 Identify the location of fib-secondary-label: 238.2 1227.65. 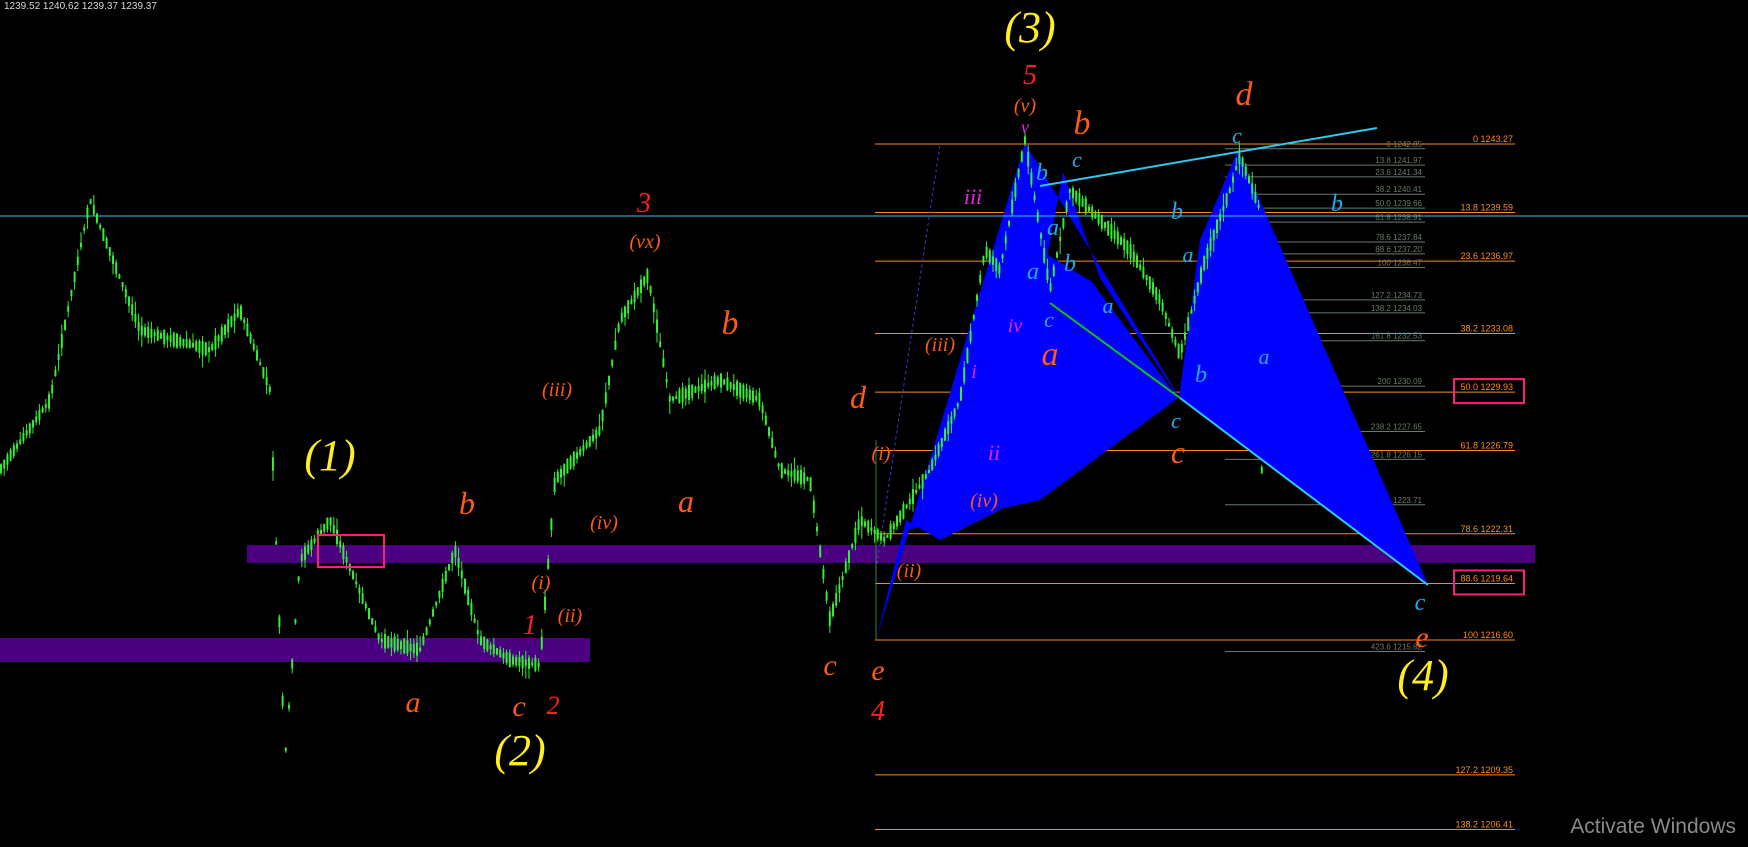
(1397, 426).